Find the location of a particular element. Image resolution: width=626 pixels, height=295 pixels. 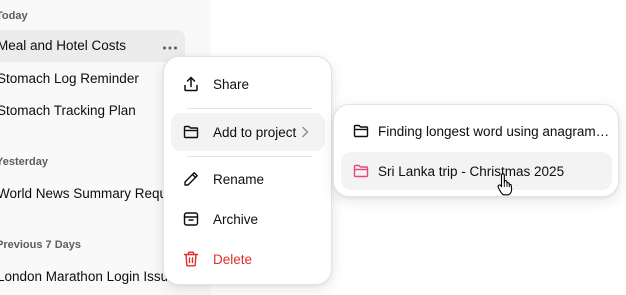

chat-item-title: Meal and Hotel Costs is located at coordinates (63, 45).